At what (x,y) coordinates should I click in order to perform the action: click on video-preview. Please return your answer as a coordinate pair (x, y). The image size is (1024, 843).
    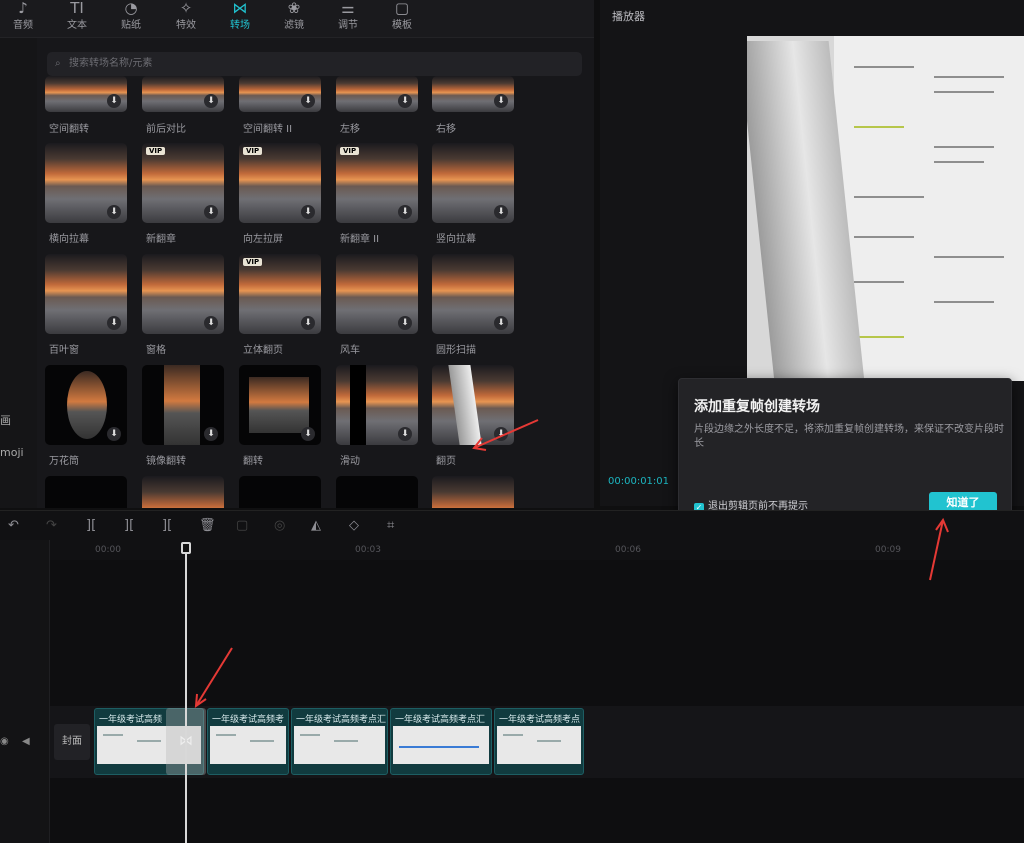
    Looking at the image, I should click on (885, 208).